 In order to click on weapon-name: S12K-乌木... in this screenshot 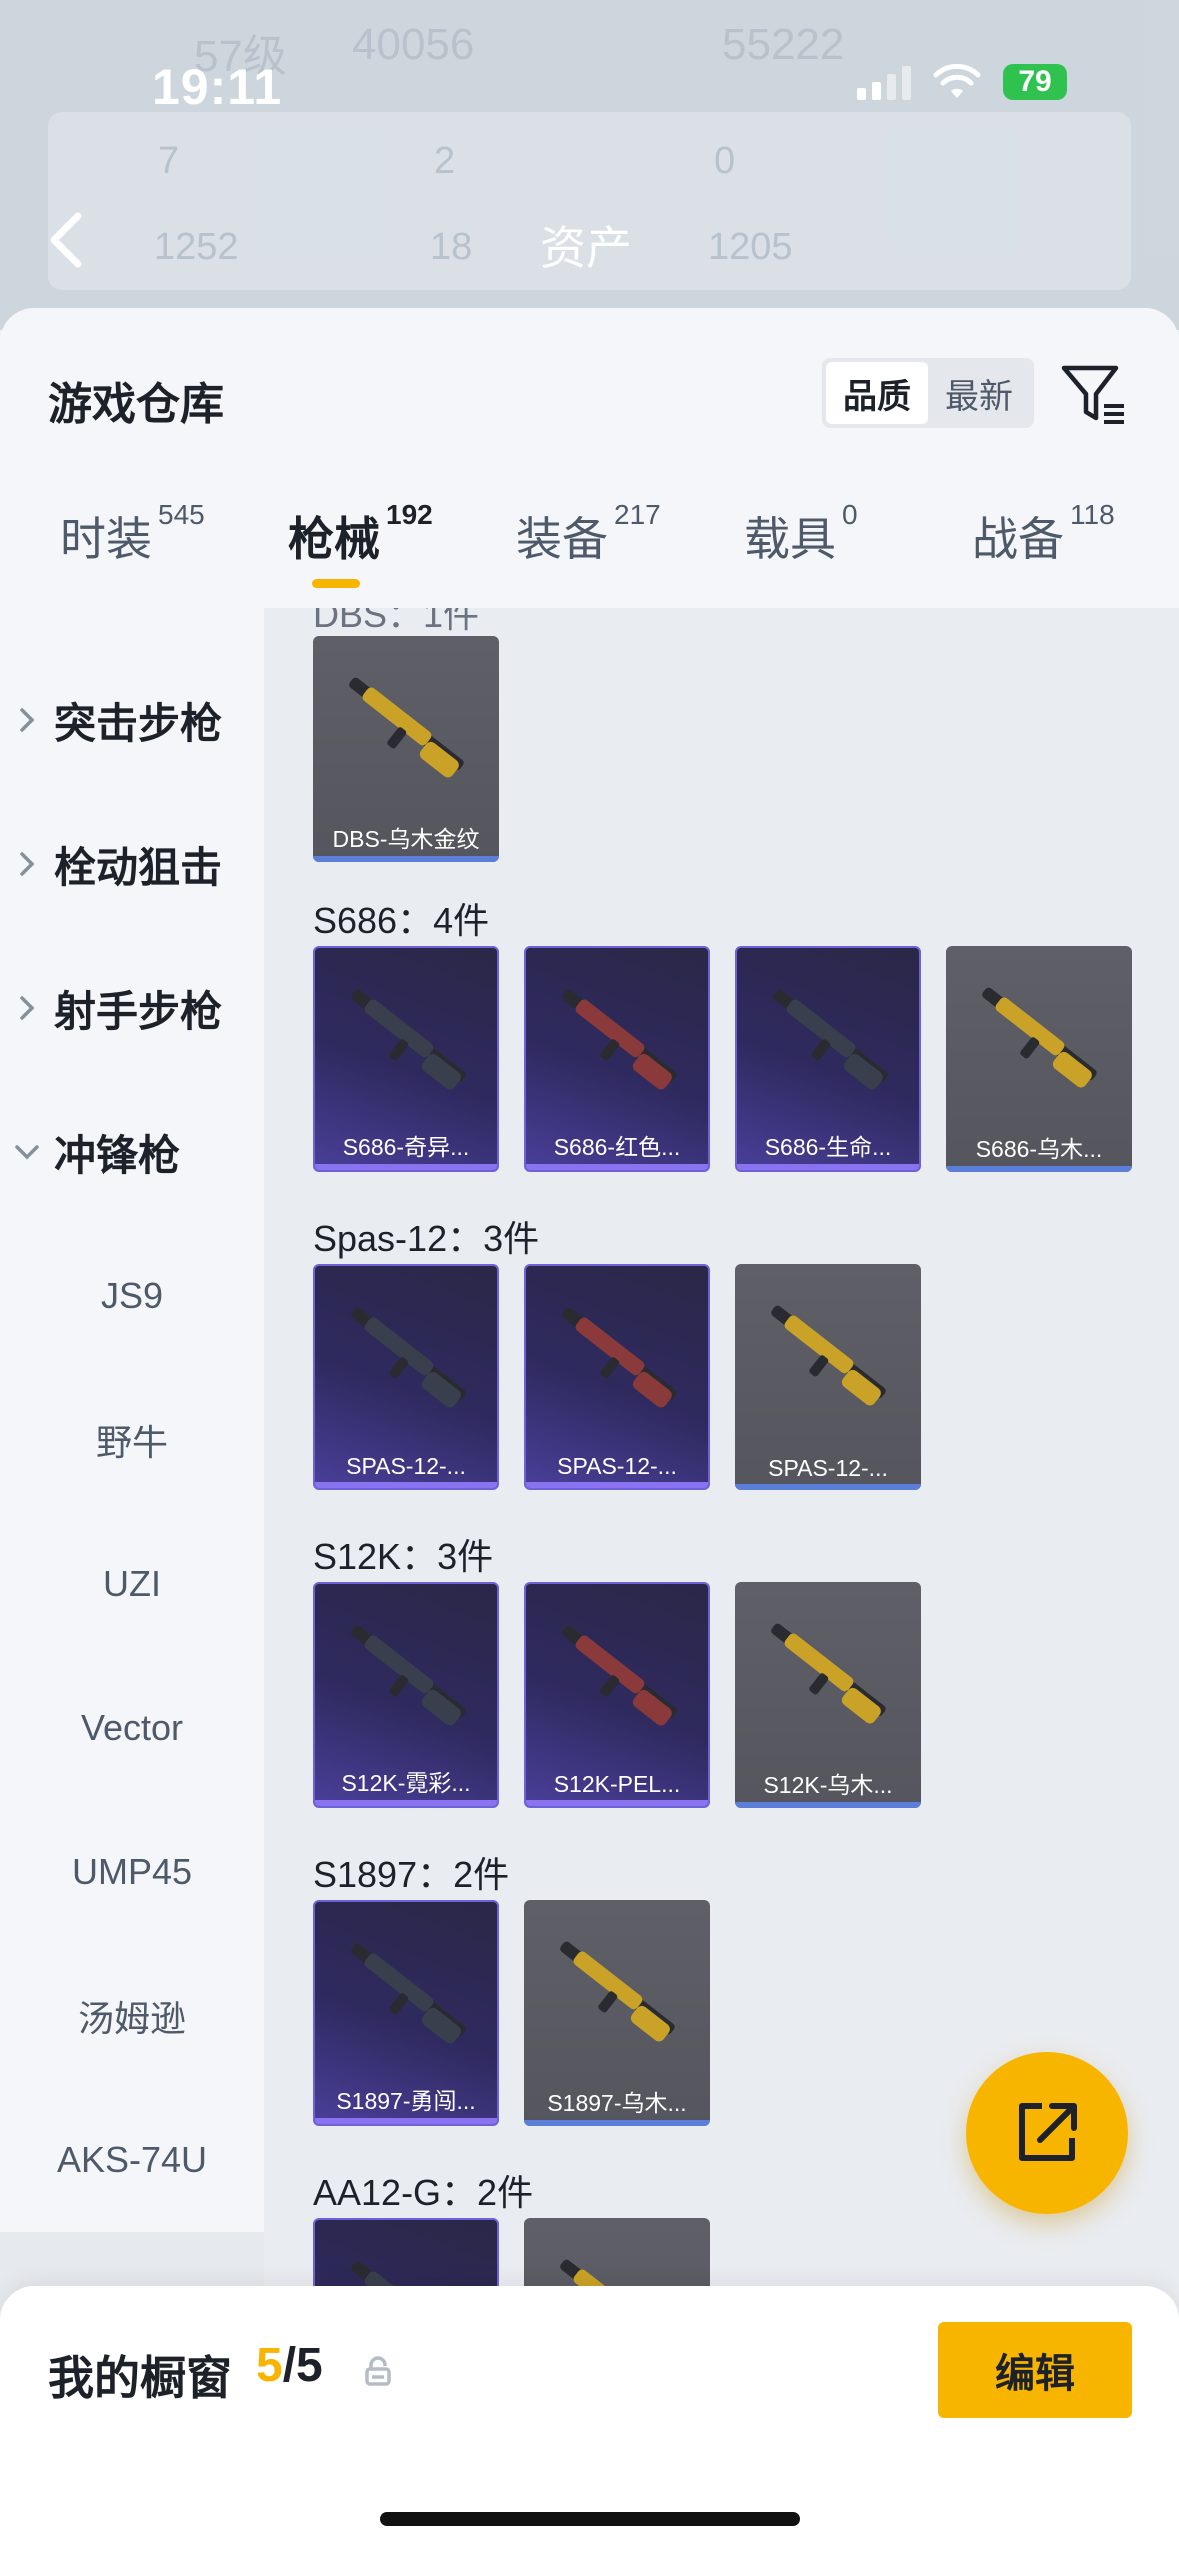, I will do `click(828, 1785)`.